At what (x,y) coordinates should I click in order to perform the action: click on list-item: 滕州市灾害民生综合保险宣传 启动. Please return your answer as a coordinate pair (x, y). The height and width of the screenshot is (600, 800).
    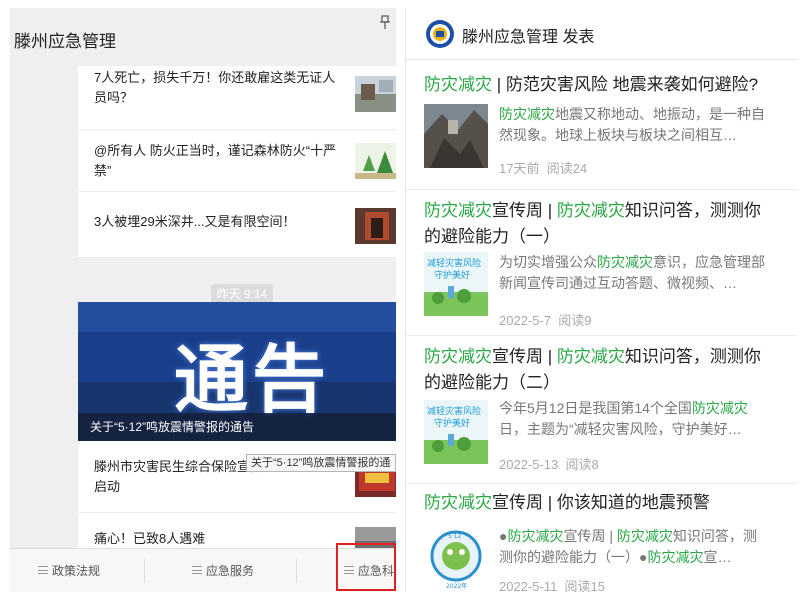
    Looking at the image, I should click on (237, 477).